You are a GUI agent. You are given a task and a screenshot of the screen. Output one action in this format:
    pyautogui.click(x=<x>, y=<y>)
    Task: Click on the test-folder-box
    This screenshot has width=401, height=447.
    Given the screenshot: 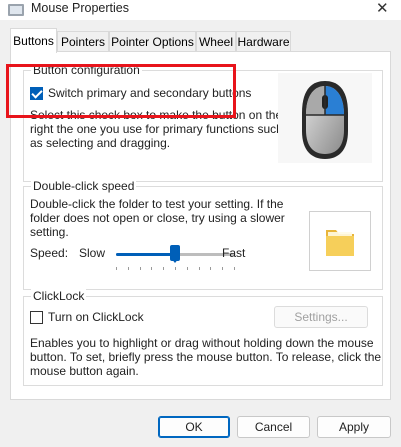 What is the action you would take?
    pyautogui.click(x=340, y=241)
    